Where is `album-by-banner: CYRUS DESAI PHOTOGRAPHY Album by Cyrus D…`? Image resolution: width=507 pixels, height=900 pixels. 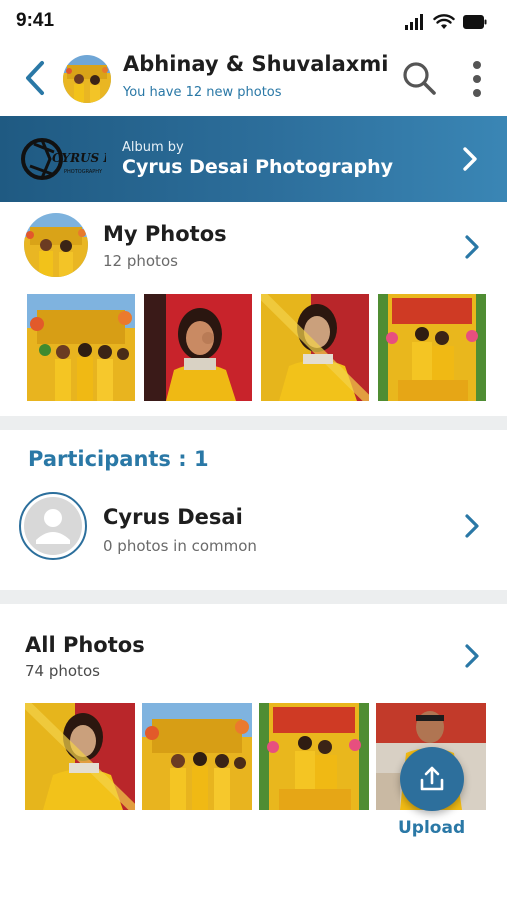 album-by-banner: CYRUS DESAI PHOTOGRAPHY Album by Cyrus D… is located at coordinates (253, 159).